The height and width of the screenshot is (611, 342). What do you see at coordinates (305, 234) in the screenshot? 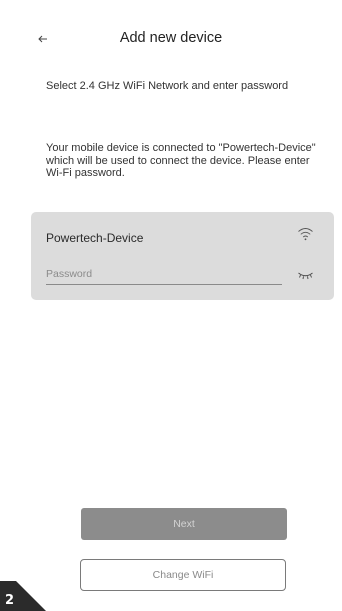
I see `wifi-icon` at bounding box center [305, 234].